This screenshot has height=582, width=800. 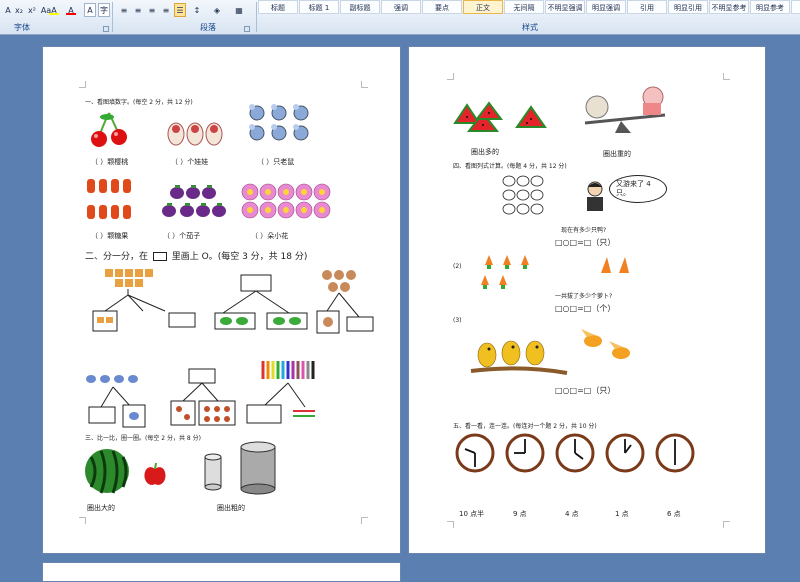 I want to click on dolls-image, so click(x=195, y=134).